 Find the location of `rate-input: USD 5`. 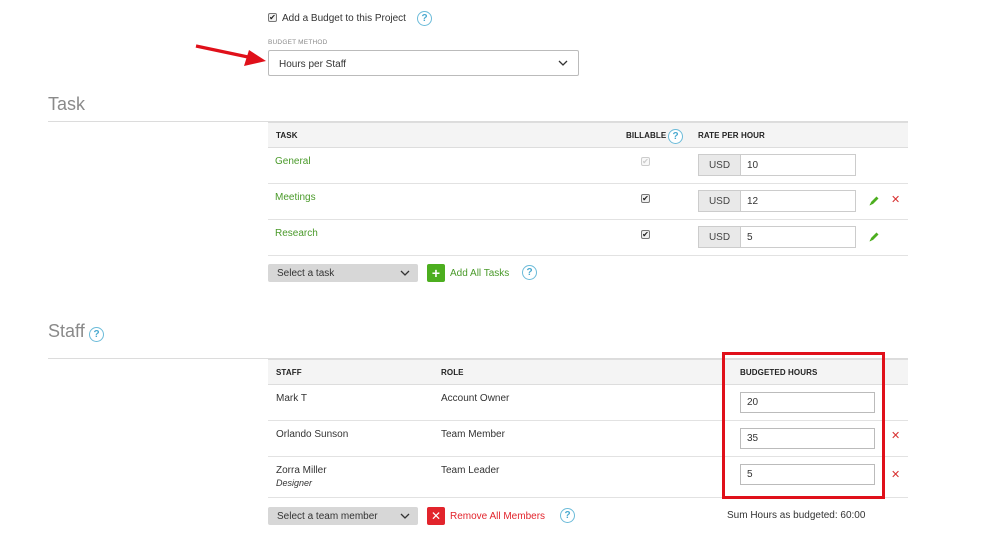

rate-input: USD 5 is located at coordinates (777, 237).